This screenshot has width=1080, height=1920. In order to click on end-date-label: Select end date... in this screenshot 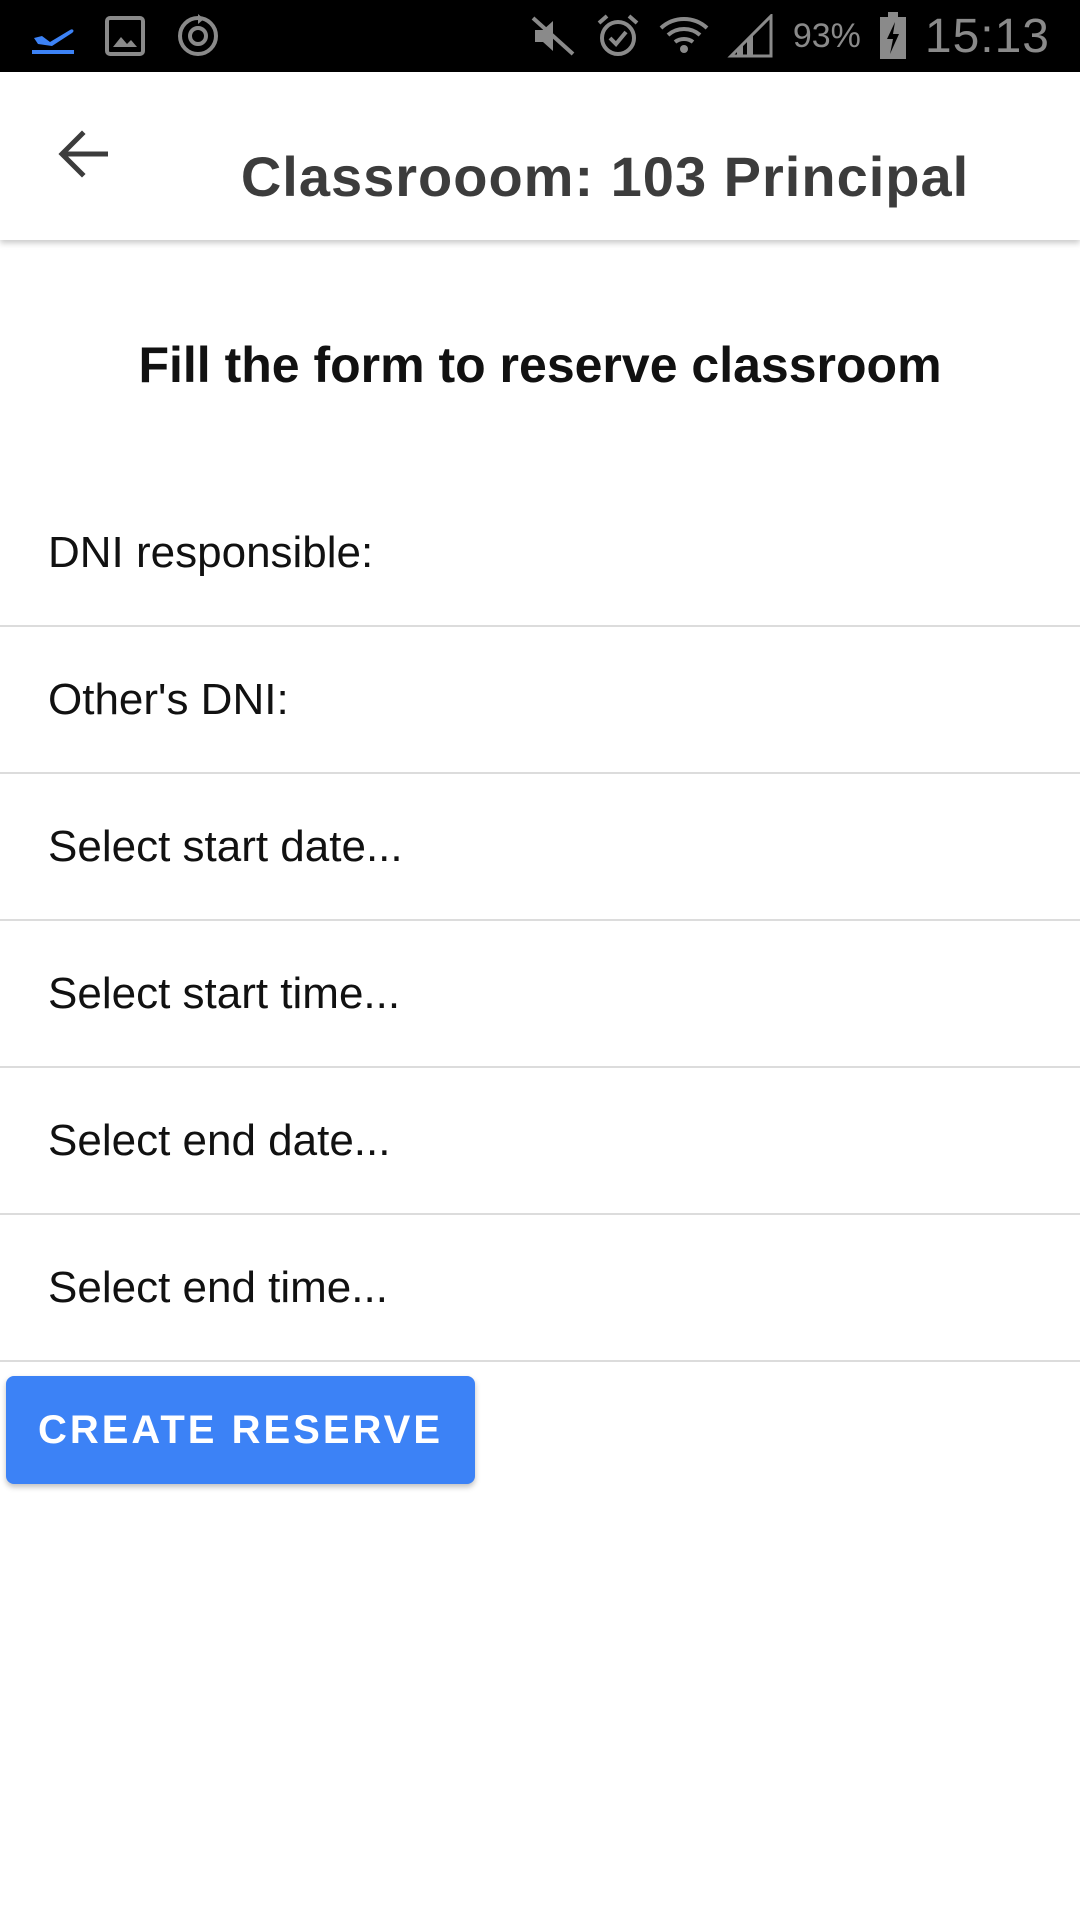, I will do `click(219, 1140)`.